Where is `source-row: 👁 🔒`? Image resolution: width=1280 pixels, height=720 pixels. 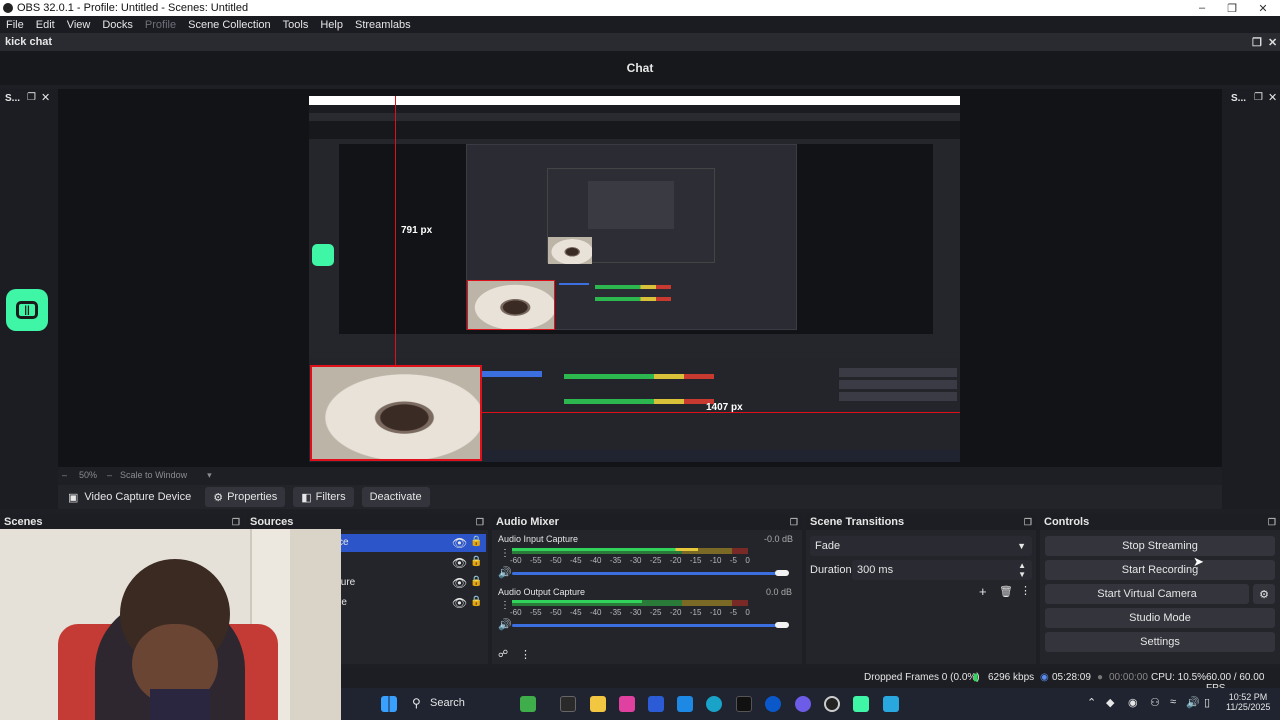
source-row: 👁 🔒 is located at coordinates (411, 563).